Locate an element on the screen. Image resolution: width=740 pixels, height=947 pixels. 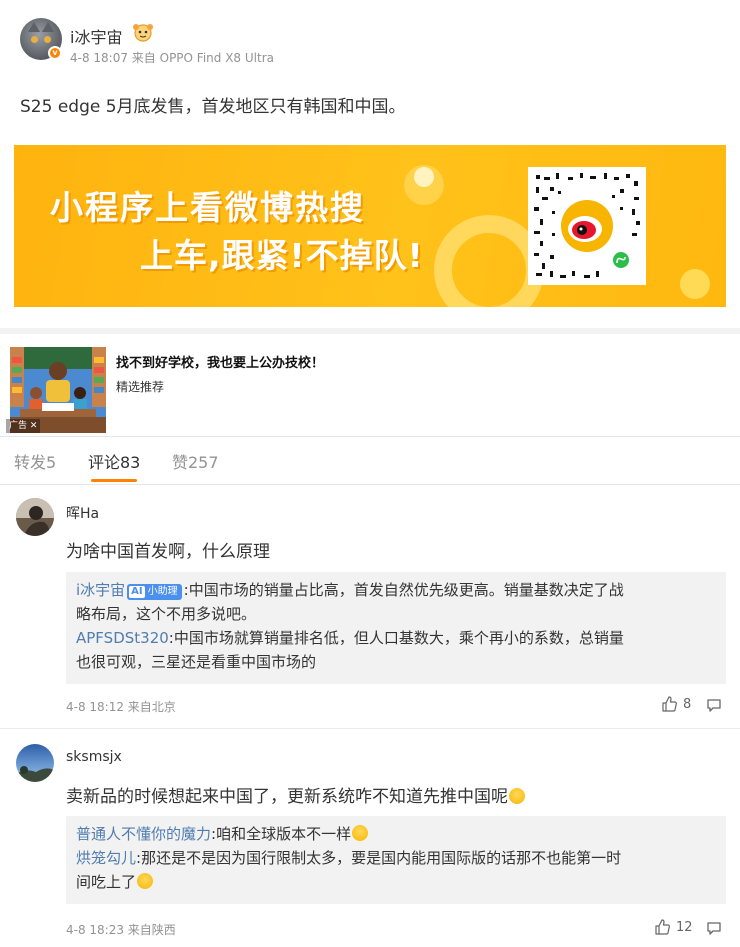
commenter-name: sksmsjx is located at coordinates (94, 757).